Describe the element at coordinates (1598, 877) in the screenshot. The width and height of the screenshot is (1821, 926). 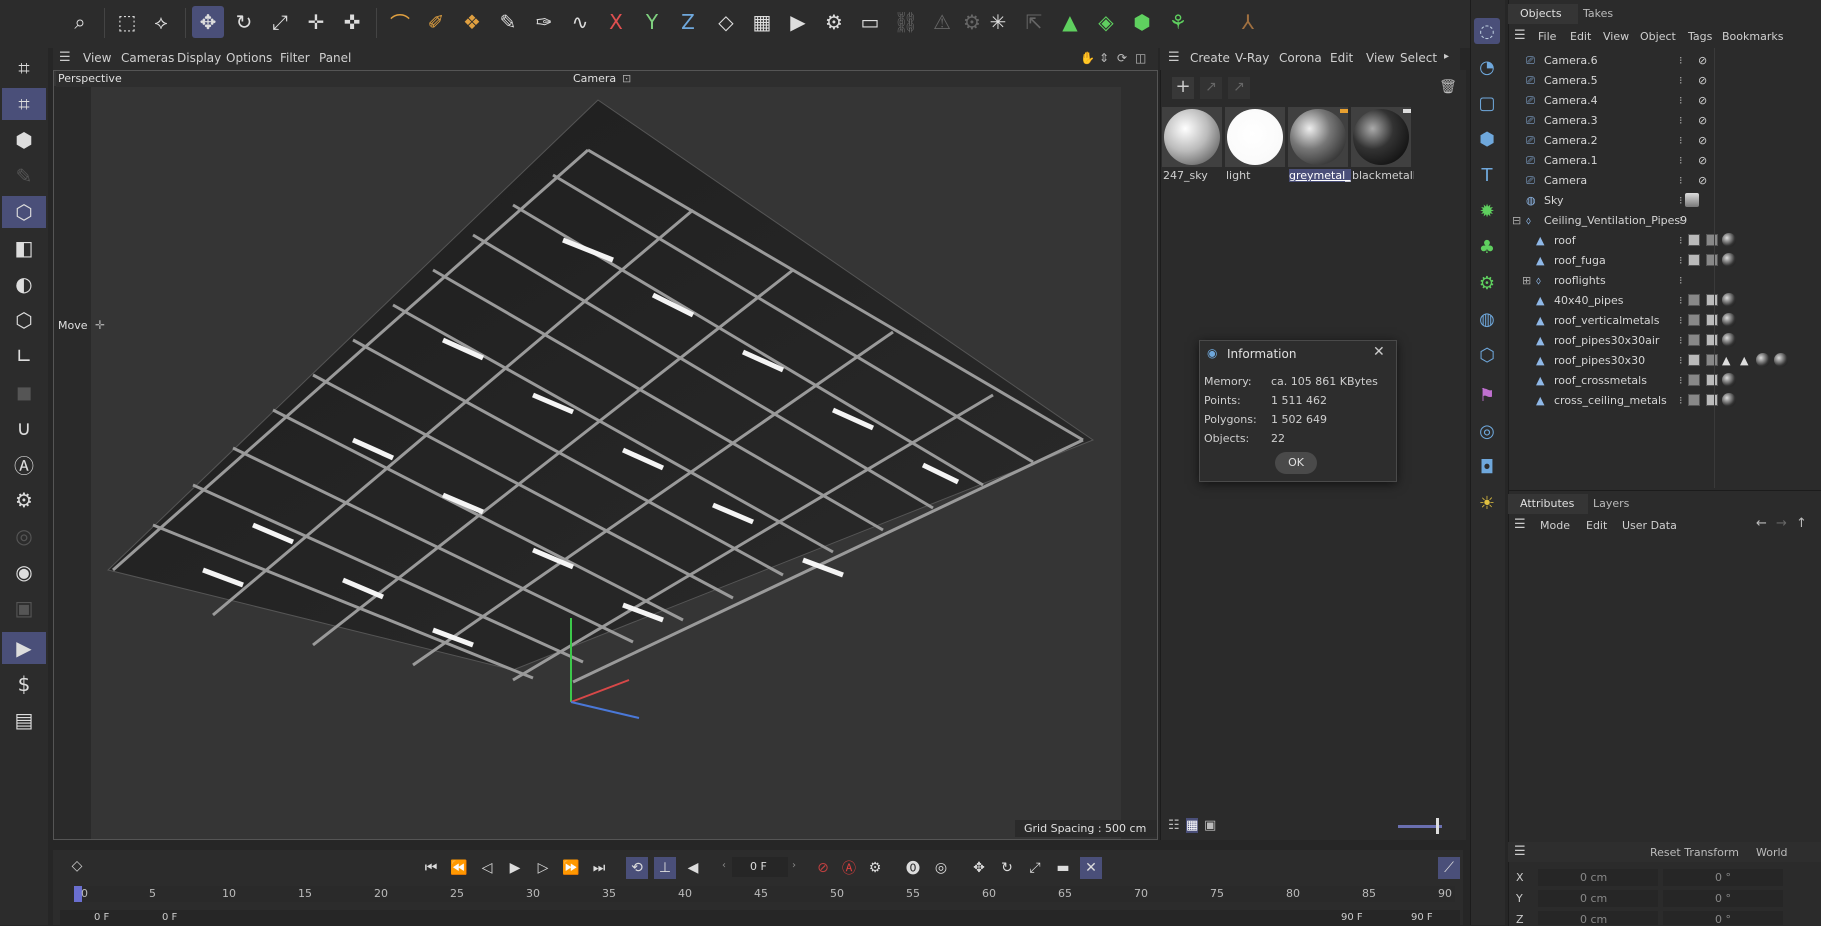
I see `pos-x-field: 0 cm` at that location.